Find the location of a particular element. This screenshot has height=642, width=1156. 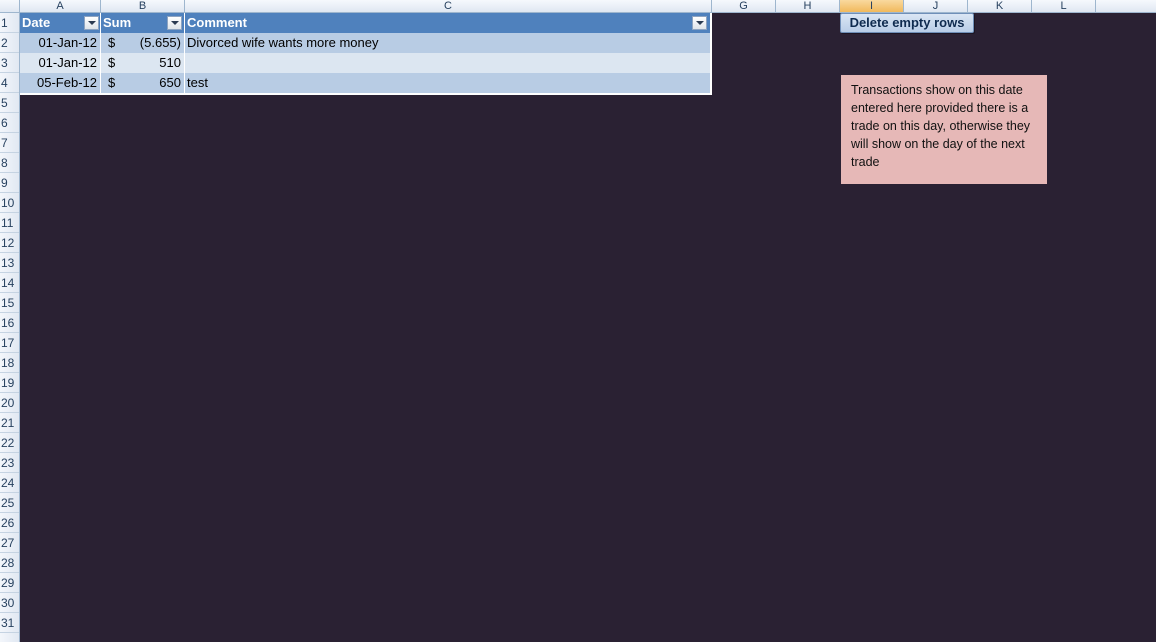

row-header: 26 is located at coordinates (9, 523).